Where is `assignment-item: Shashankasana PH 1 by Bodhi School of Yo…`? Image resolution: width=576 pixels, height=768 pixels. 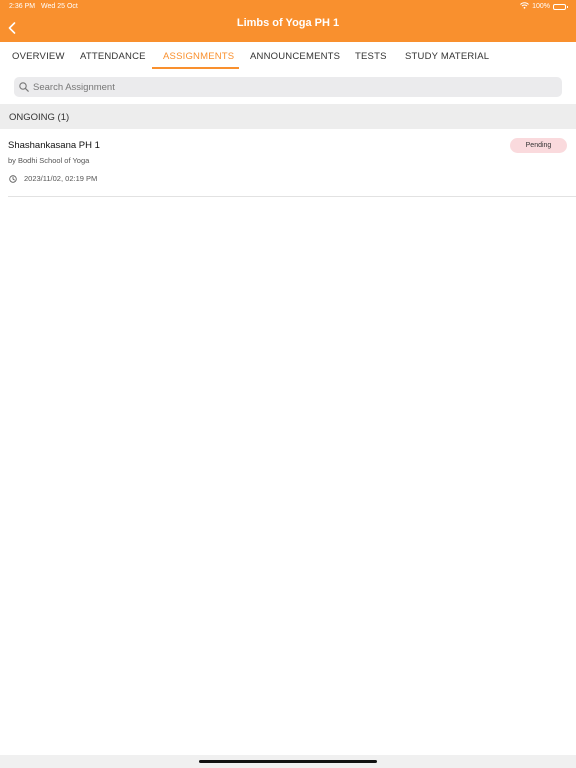
assignment-item: Shashankasana PH 1 by Bodhi School of Yo… is located at coordinates (288, 162).